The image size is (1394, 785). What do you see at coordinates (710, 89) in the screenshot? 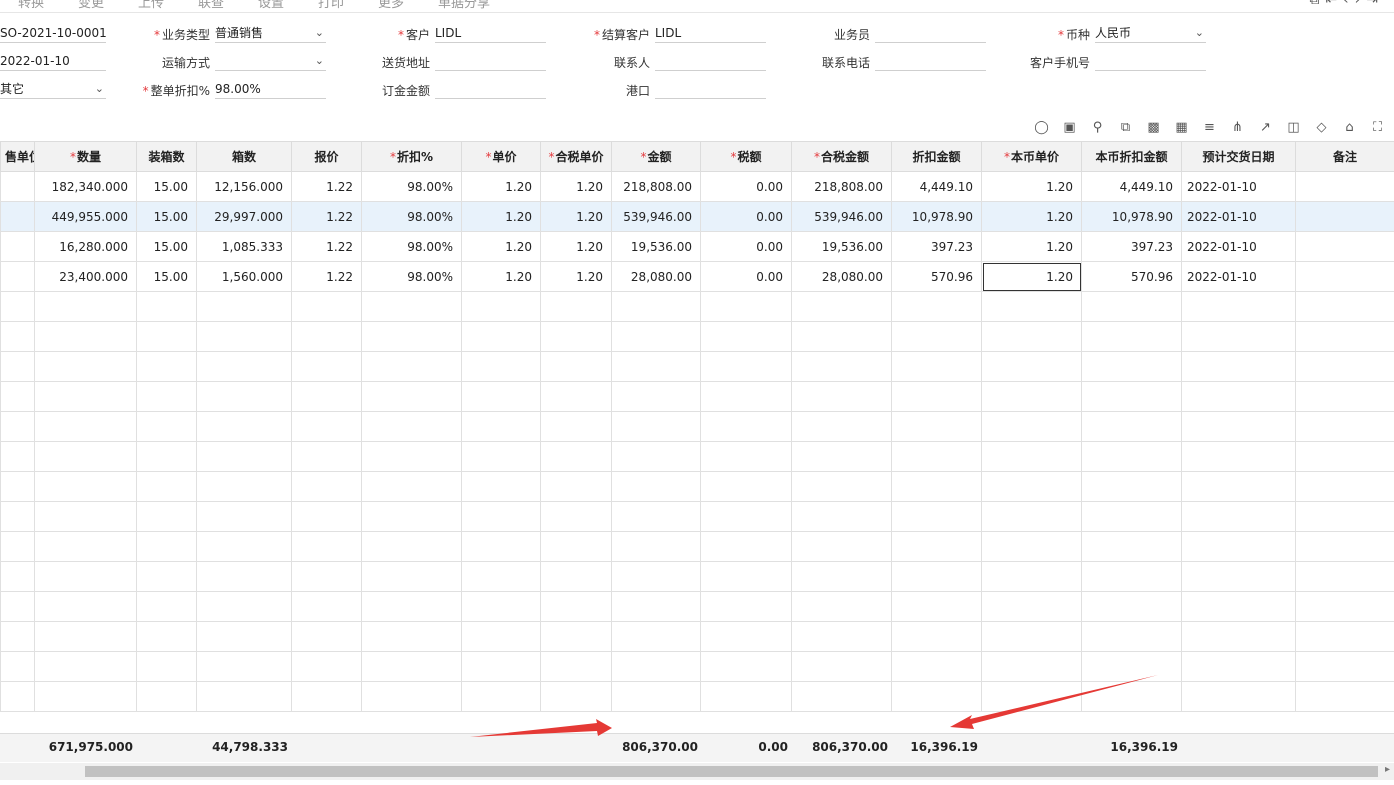
I see `port-field` at bounding box center [710, 89].